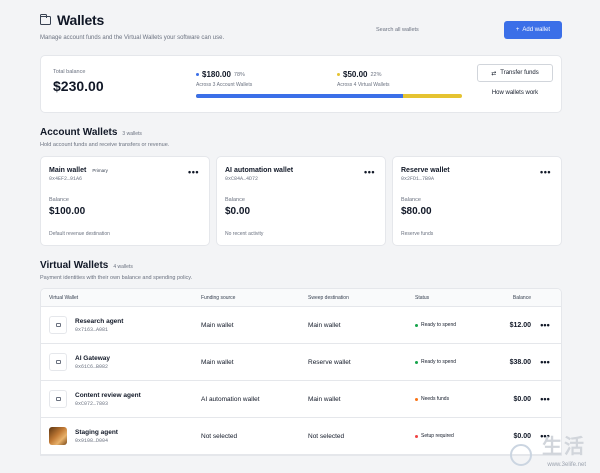 The width and height of the screenshot is (600, 473). I want to click on balance-split-bar, so click(329, 96).